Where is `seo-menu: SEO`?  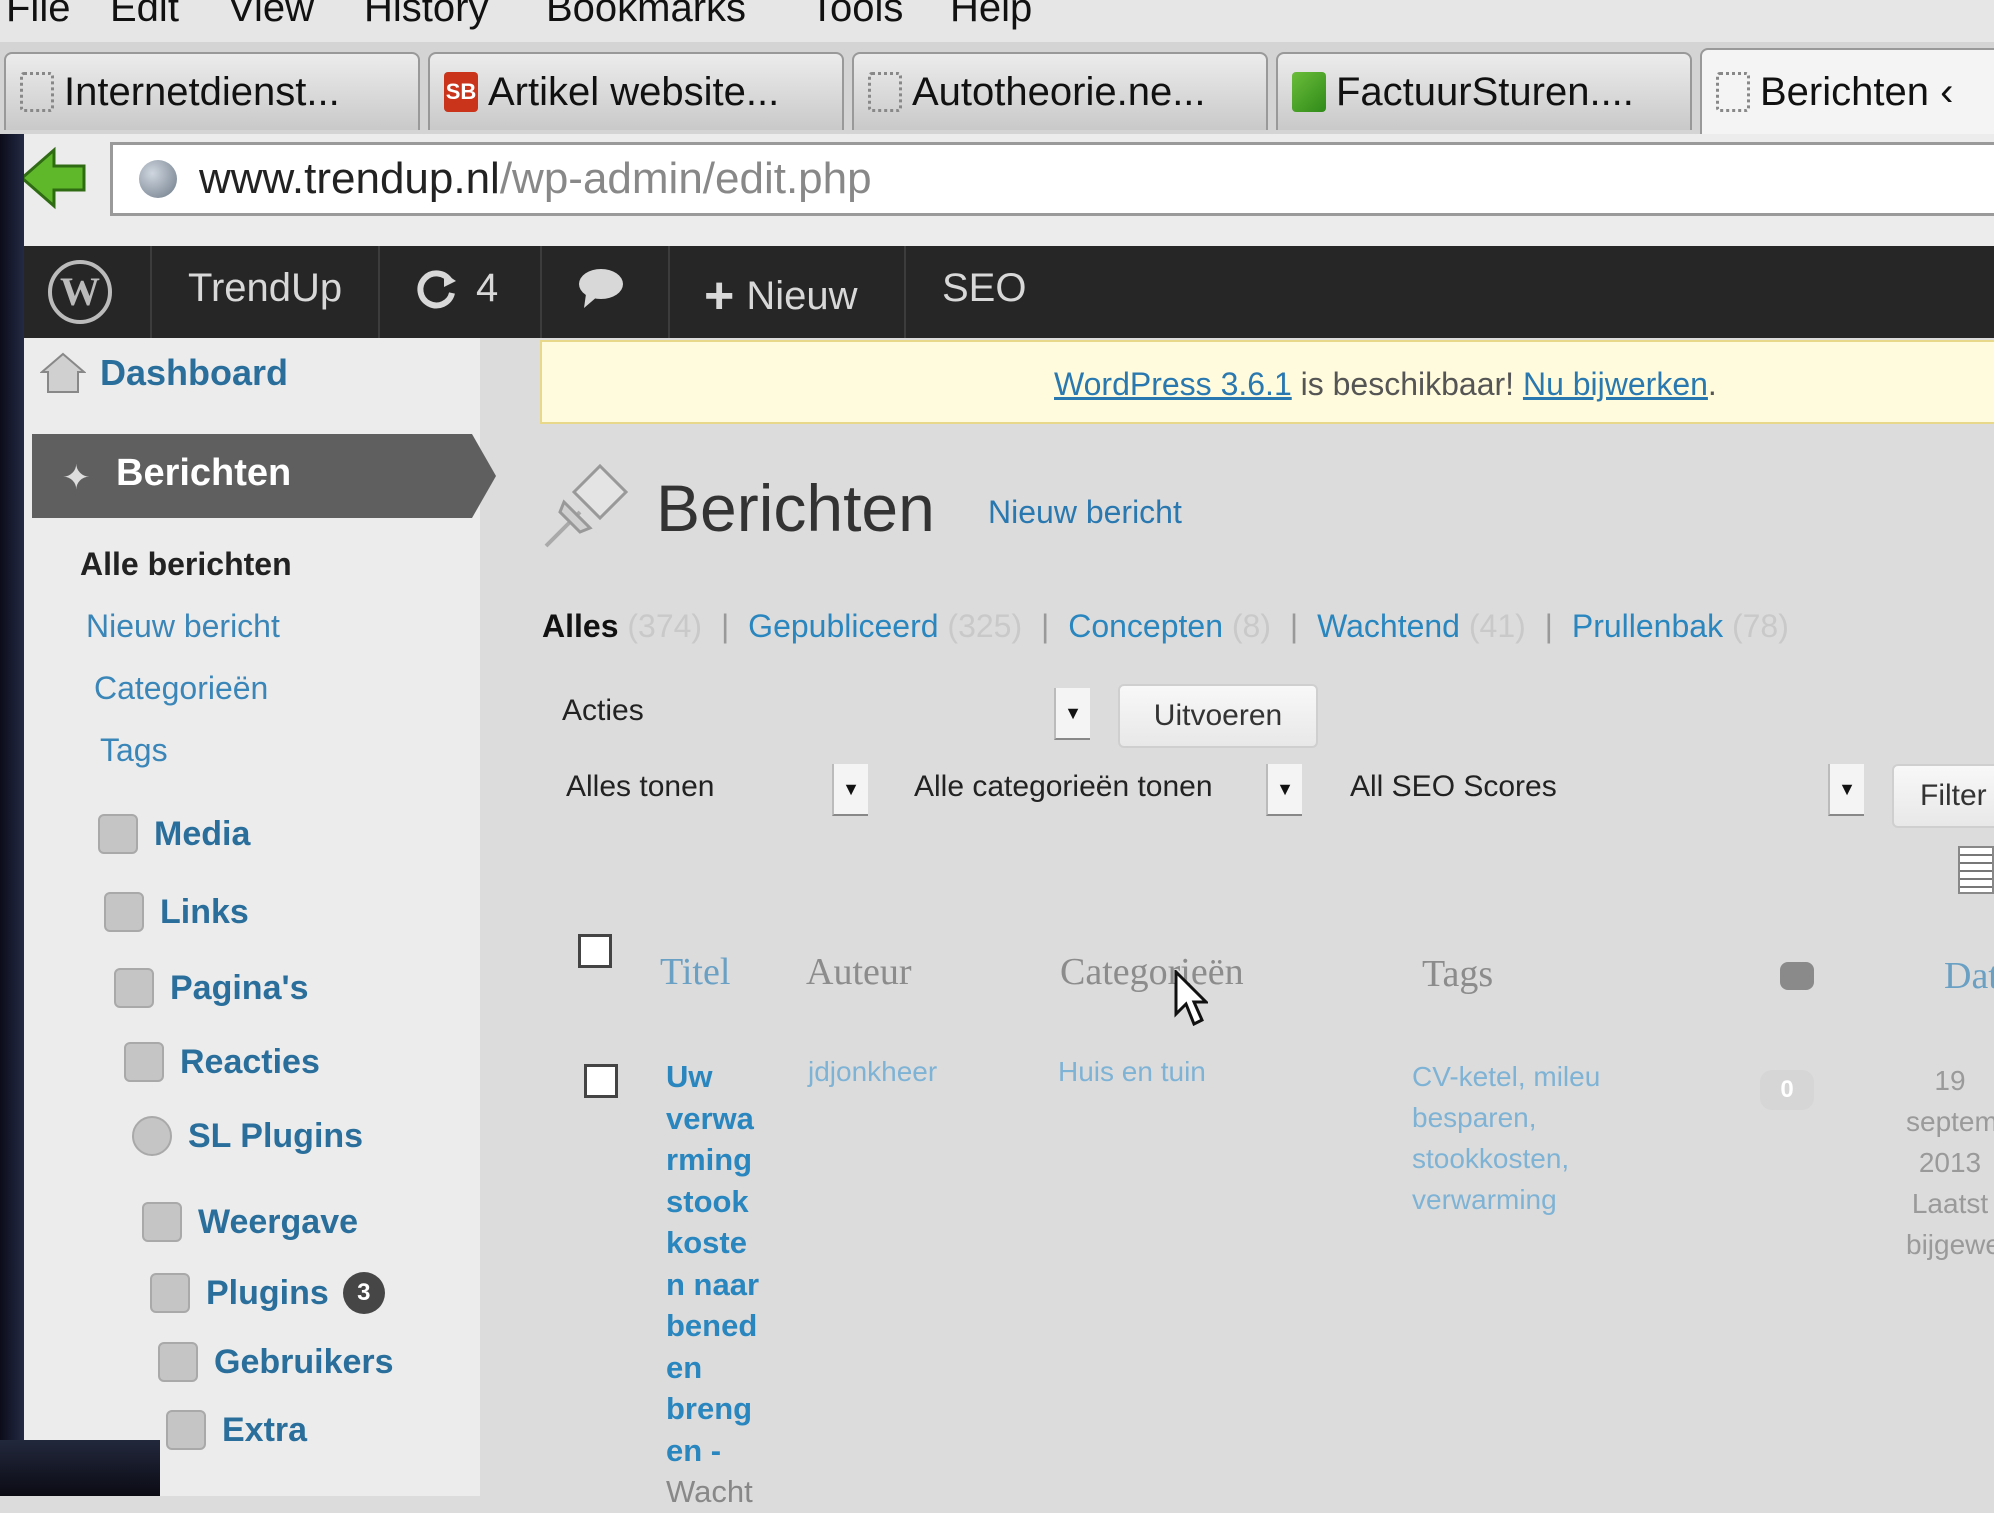
seo-menu: SEO is located at coordinates (984, 288).